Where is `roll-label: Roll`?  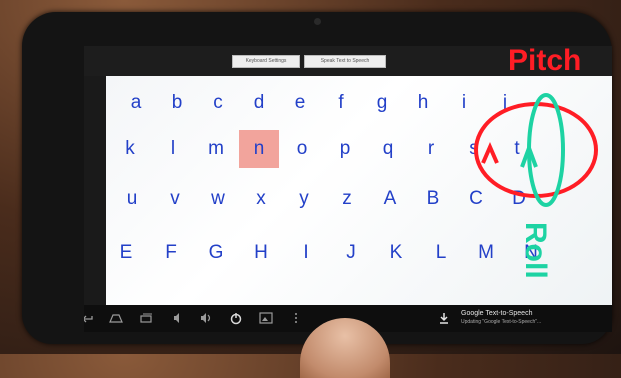 roll-label: Roll is located at coordinates (535, 250).